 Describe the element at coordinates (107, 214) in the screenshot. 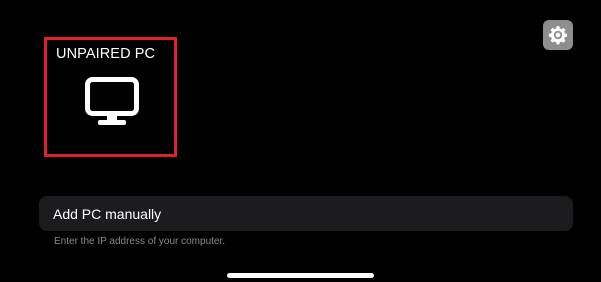

I see `add-pc-manually-label: Add PC manually` at that location.